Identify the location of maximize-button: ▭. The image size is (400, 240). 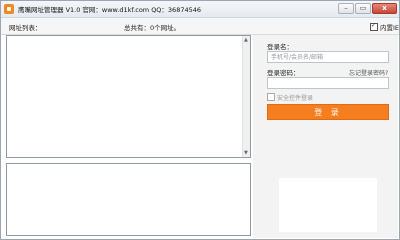
(363, 8).